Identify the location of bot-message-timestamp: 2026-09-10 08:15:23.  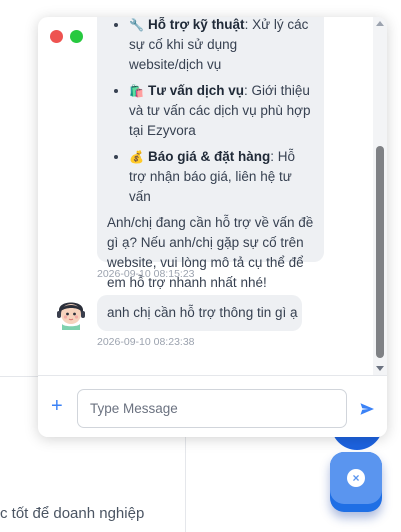
(146, 274).